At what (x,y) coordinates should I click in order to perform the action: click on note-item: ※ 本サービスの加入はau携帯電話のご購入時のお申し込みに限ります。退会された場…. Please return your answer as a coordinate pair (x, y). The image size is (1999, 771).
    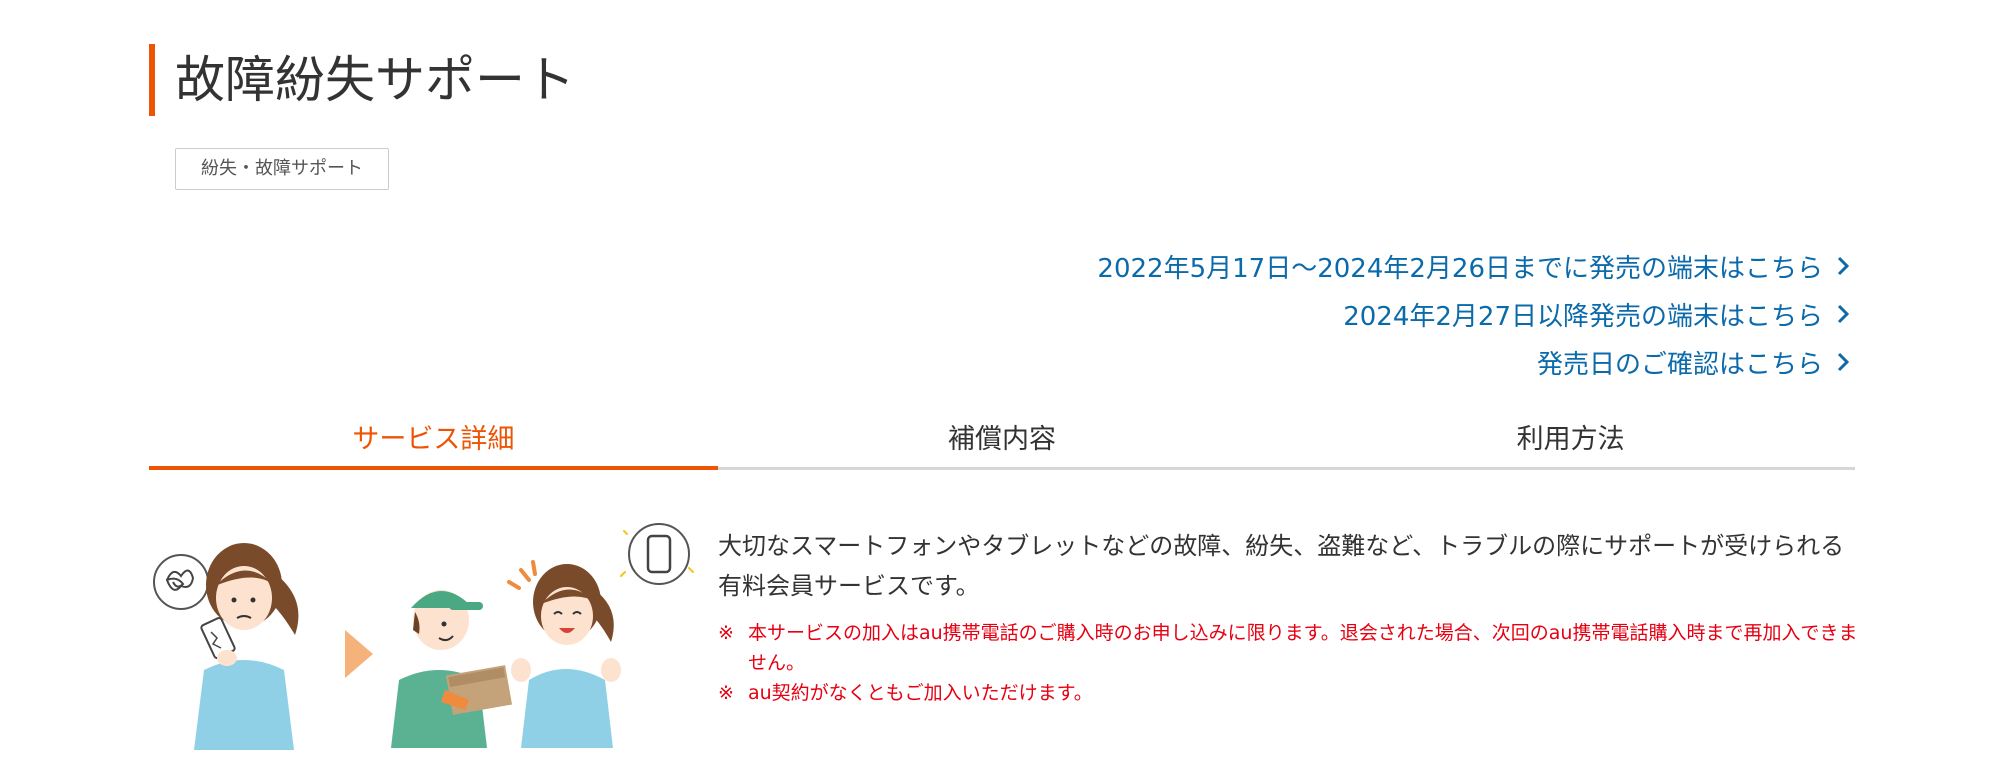
    Looking at the image, I should click on (1288, 648).